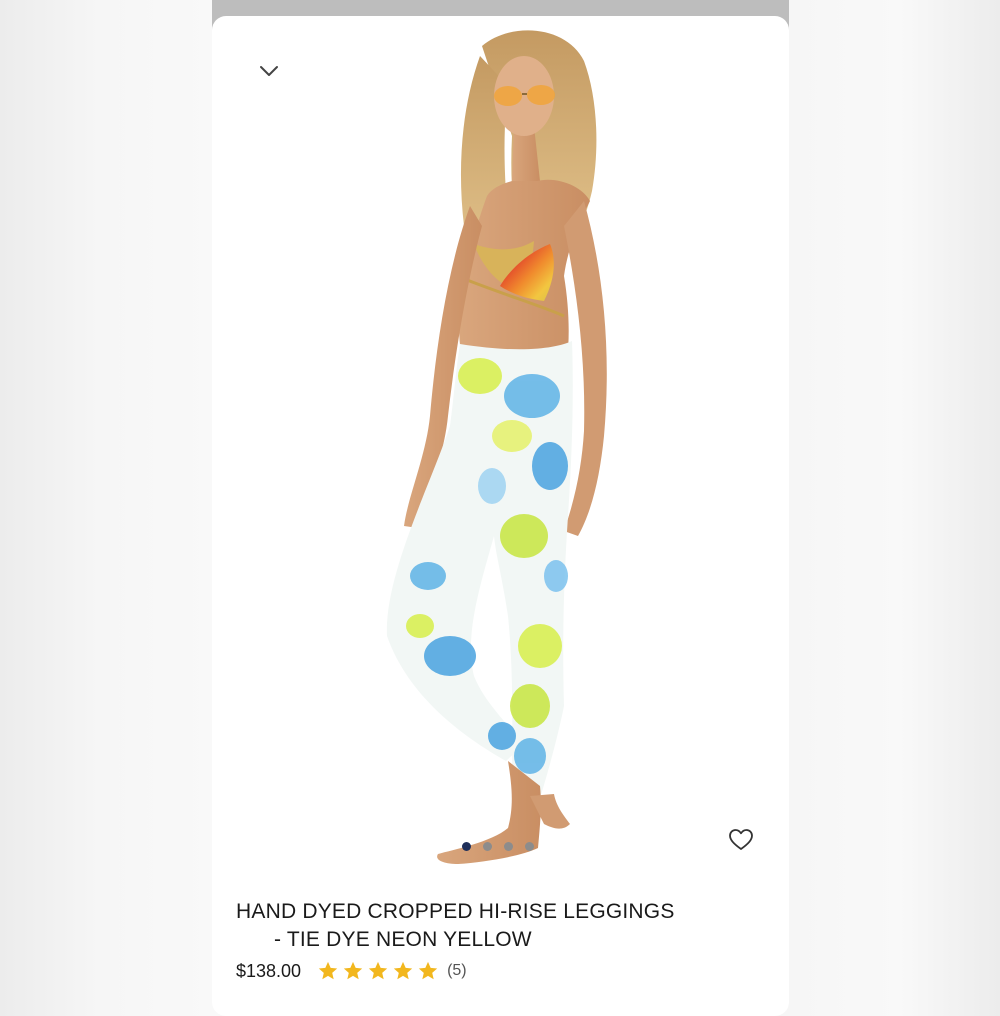 This screenshot has height=1016, width=1000. What do you see at coordinates (457, 971) in the screenshot?
I see `review-count: (5)` at bounding box center [457, 971].